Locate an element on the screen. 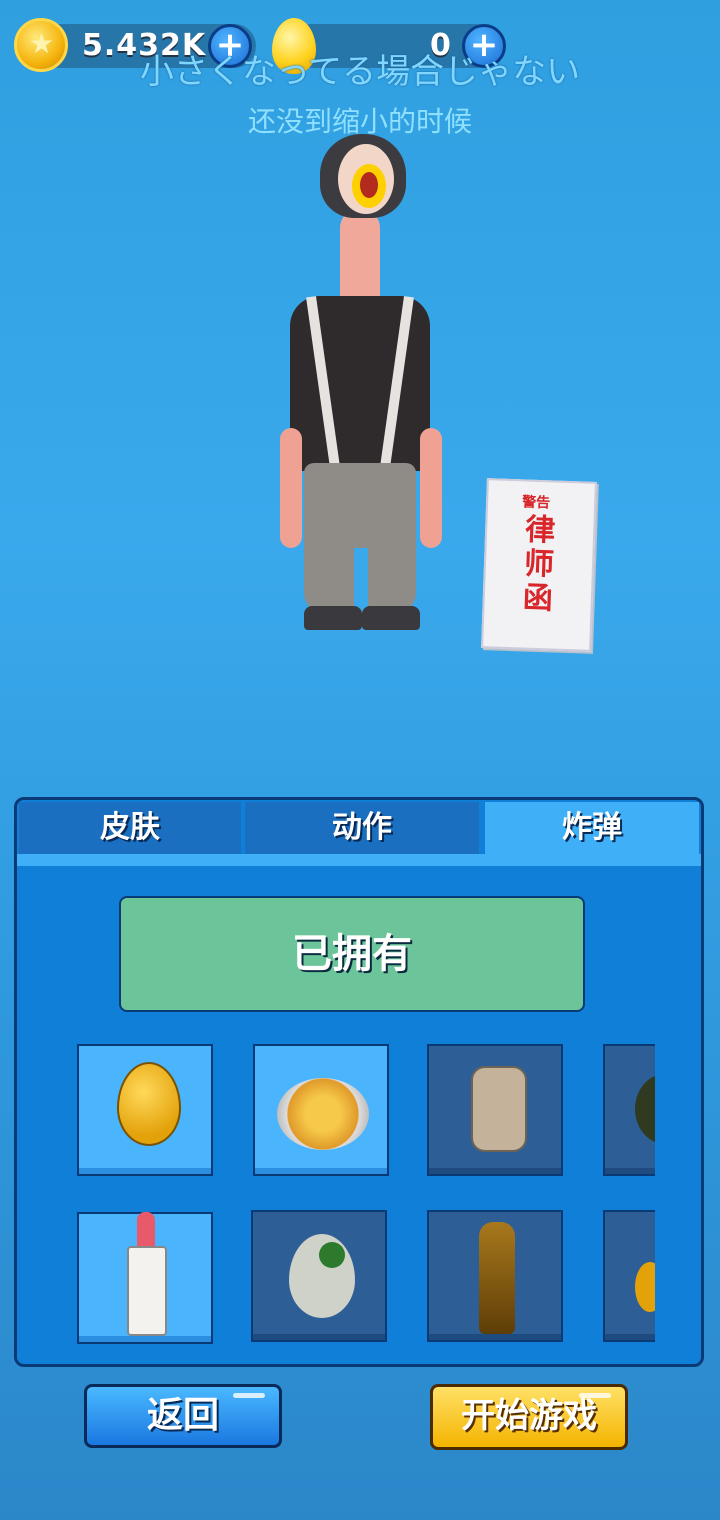  stone-plaque-icon is located at coordinates (499, 1109).